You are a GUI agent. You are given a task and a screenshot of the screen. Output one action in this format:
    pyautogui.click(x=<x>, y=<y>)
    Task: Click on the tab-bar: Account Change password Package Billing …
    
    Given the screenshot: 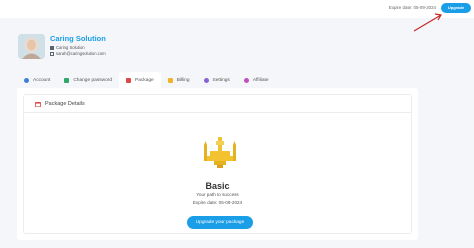 What is the action you would take?
    pyautogui.click(x=217, y=80)
    